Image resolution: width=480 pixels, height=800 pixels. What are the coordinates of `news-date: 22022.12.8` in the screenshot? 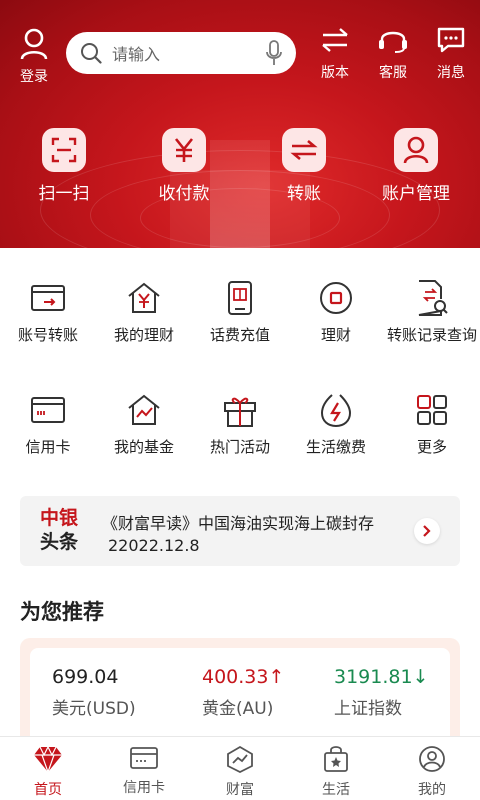 It's located at (154, 545).